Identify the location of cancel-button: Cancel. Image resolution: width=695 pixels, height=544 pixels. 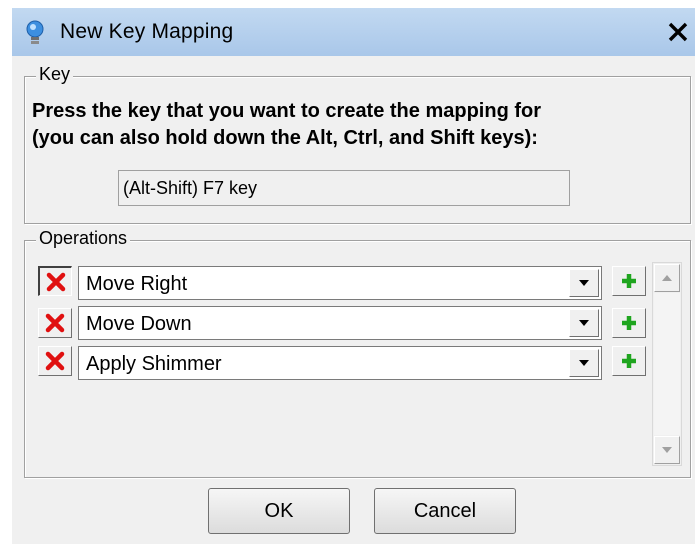
(445, 511).